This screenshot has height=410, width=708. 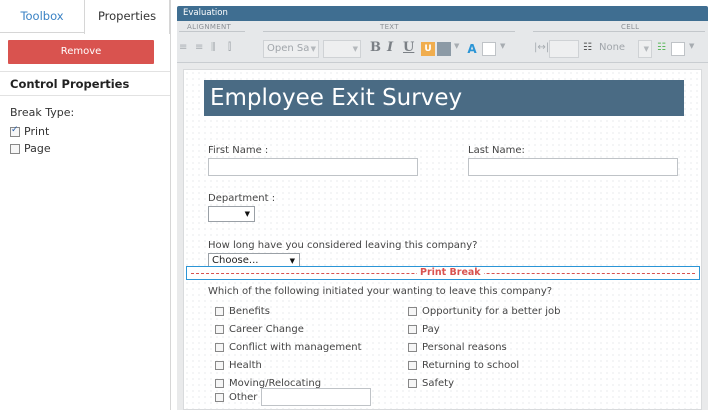 I want to click on reason-label: Conflict with management, so click(x=295, y=347).